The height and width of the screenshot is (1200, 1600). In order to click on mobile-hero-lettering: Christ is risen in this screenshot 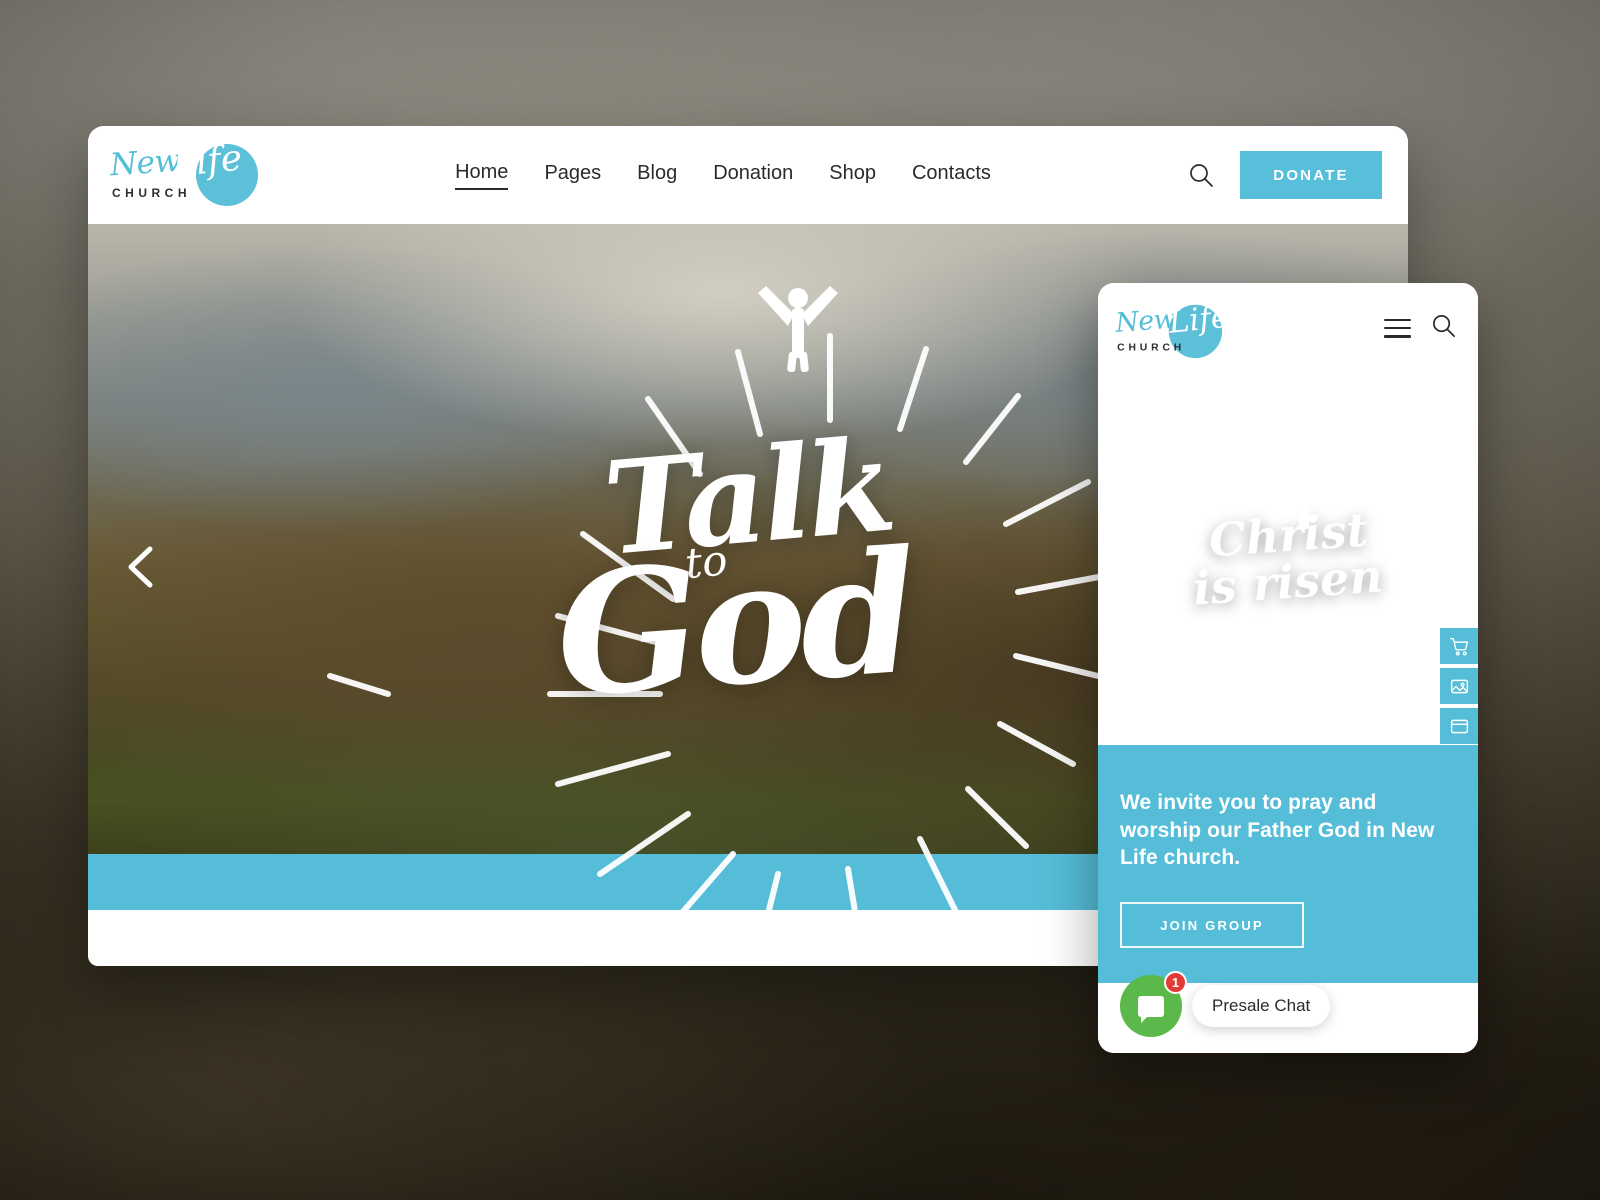, I will do `click(1288, 559)`.